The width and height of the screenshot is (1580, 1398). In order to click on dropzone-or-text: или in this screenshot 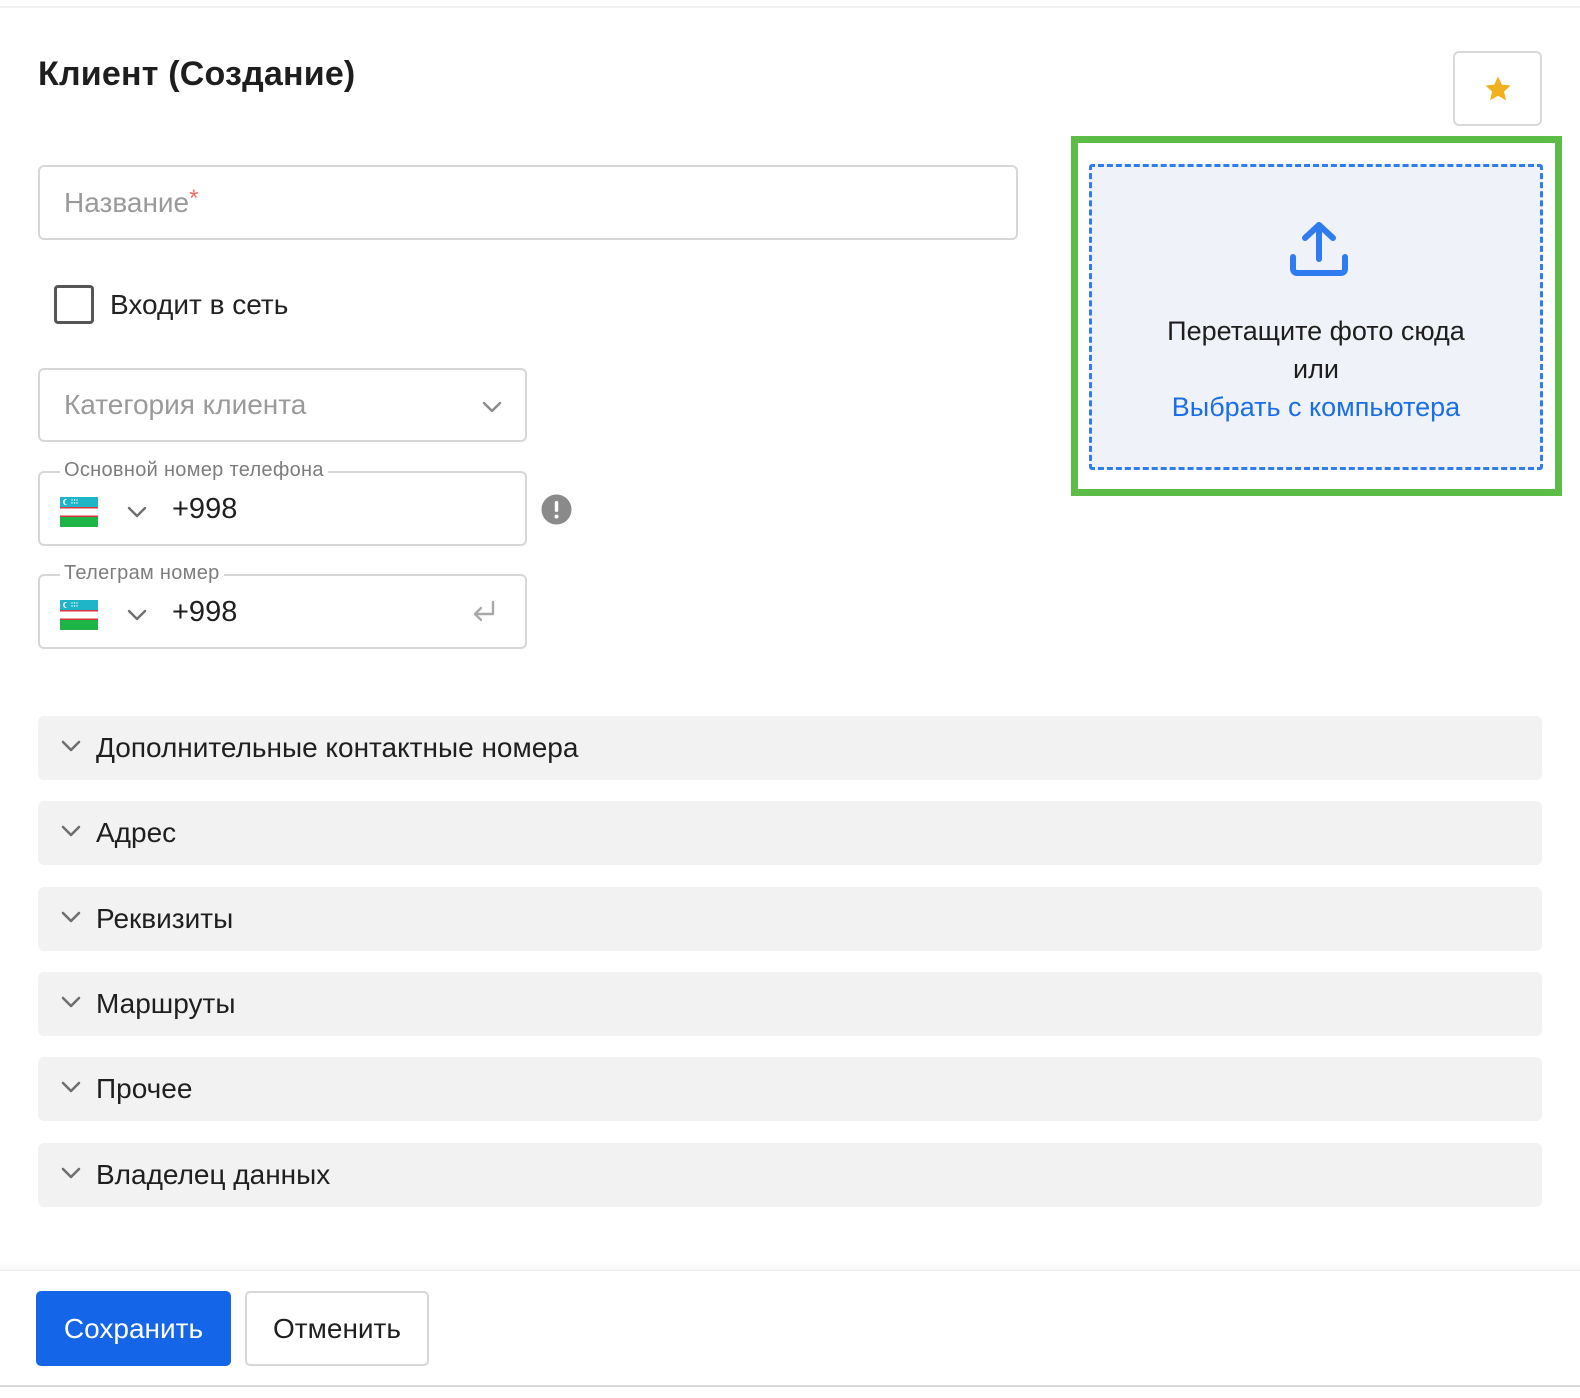, I will do `click(1316, 369)`.